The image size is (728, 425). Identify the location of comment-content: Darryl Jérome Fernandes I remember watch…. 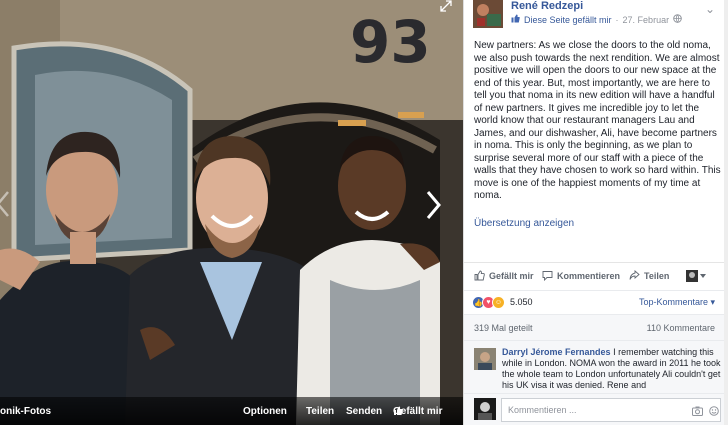
(613, 369).